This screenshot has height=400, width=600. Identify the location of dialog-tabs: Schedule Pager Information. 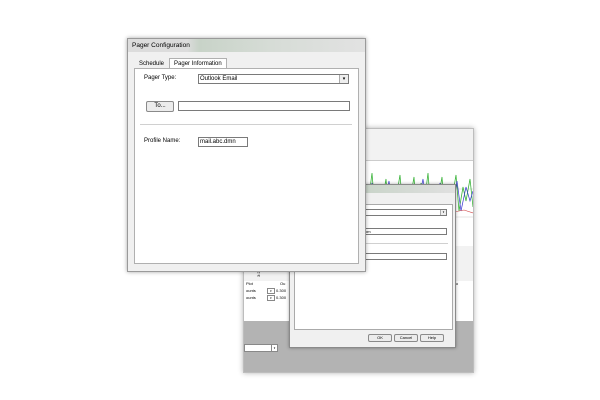
(180, 63).